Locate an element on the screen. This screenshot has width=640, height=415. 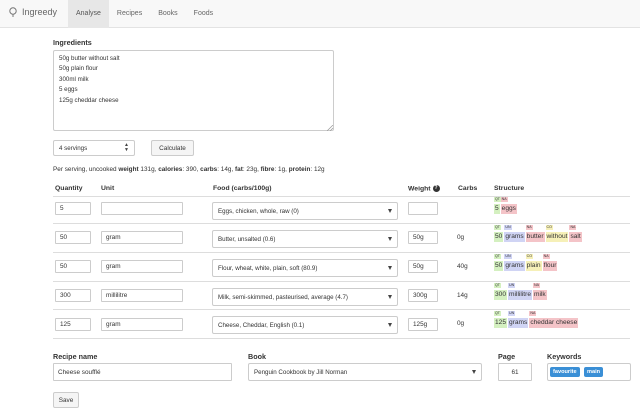
structure-token: QT 125 is located at coordinates (501, 319).